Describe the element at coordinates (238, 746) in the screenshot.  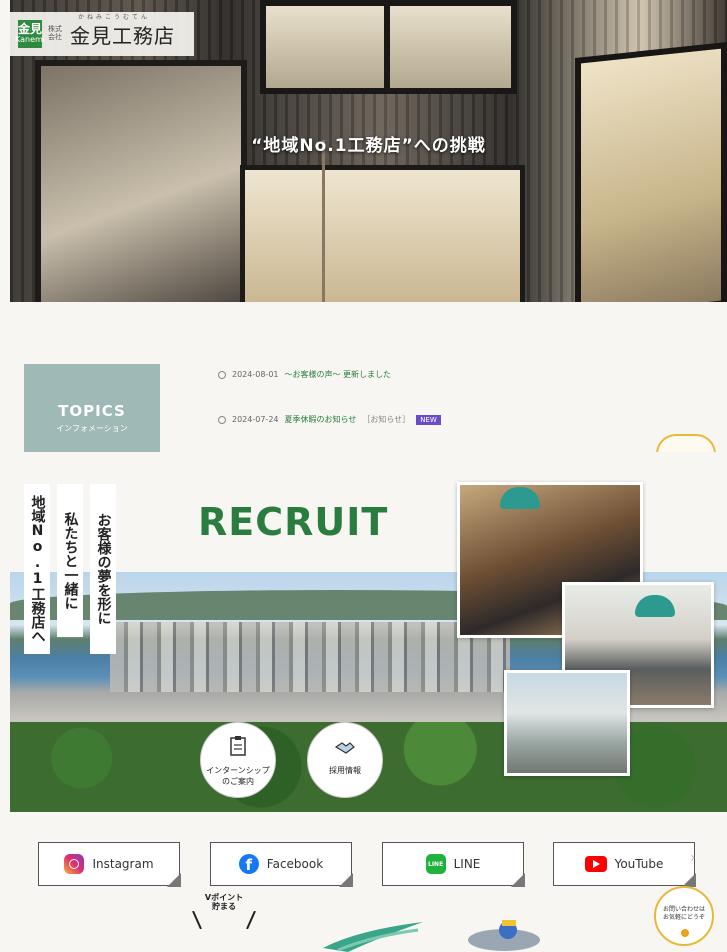
I see `clipboard-icon` at that location.